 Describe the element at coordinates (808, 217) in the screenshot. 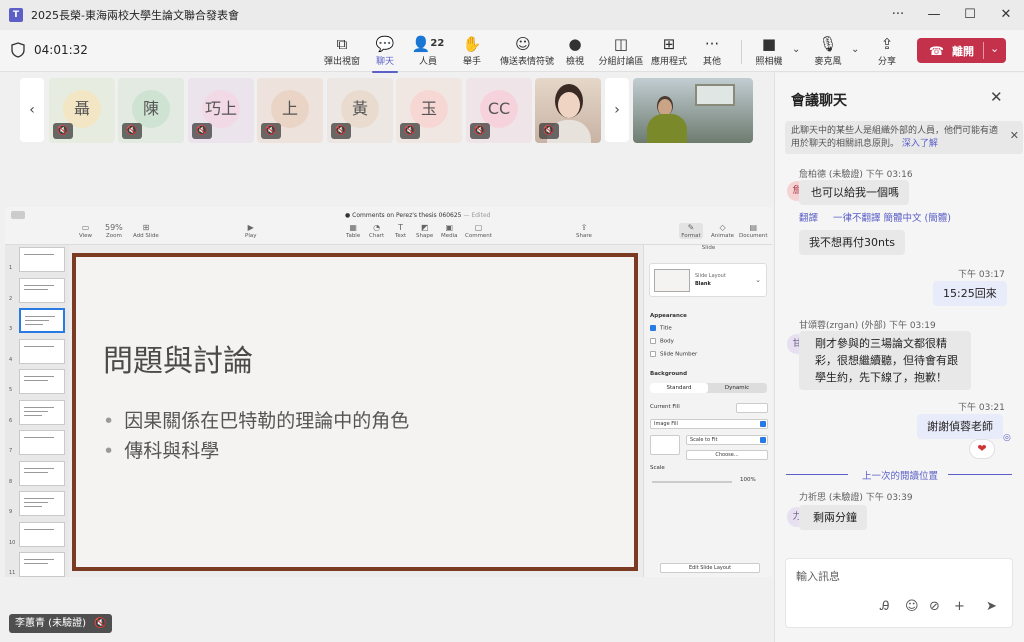

I see `translate-link: 翻譯` at that location.